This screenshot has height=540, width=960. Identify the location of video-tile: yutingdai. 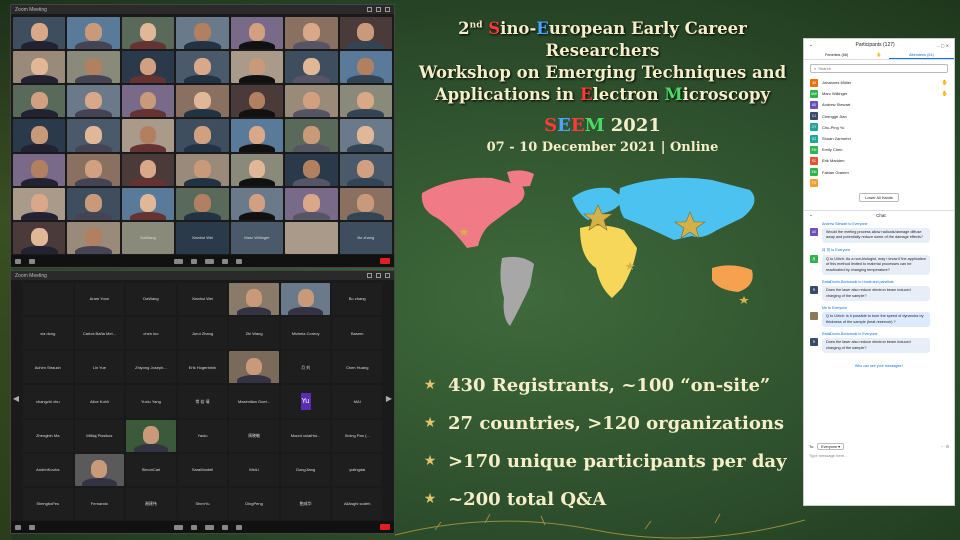
(357, 469).